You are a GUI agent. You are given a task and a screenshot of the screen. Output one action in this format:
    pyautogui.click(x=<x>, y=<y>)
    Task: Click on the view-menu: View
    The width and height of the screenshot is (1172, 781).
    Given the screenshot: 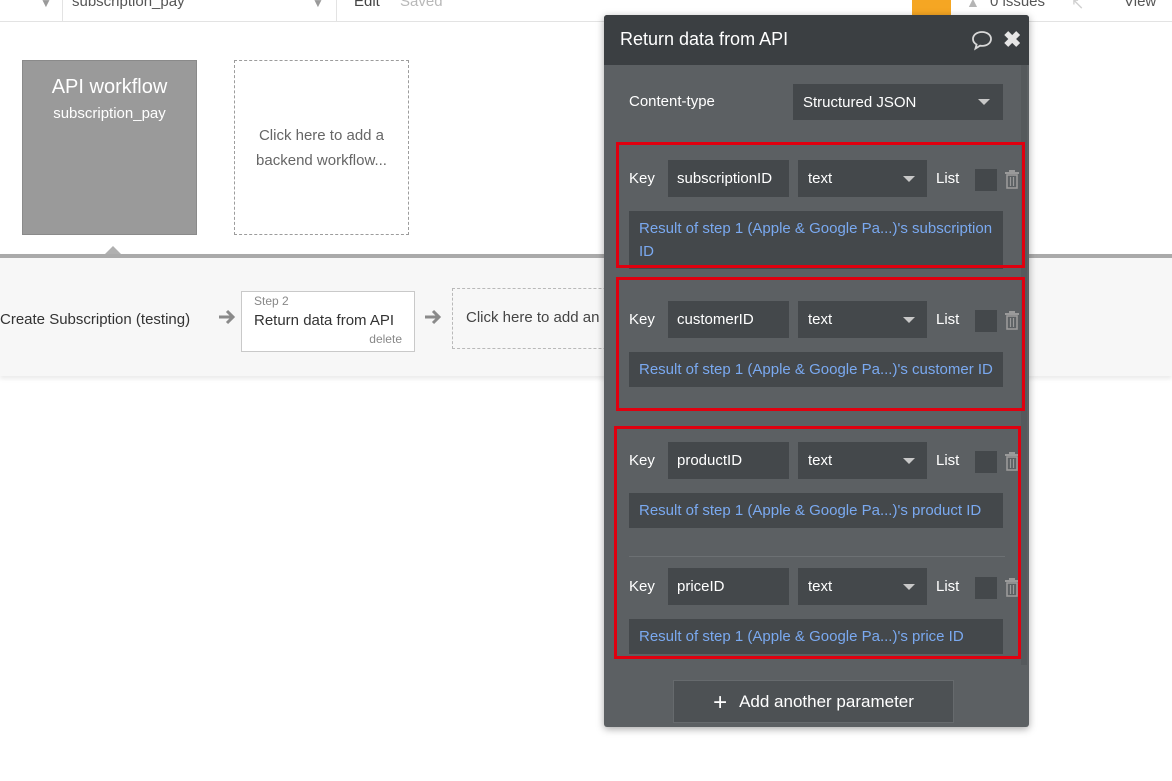 What is the action you would take?
    pyautogui.click(x=1140, y=5)
    